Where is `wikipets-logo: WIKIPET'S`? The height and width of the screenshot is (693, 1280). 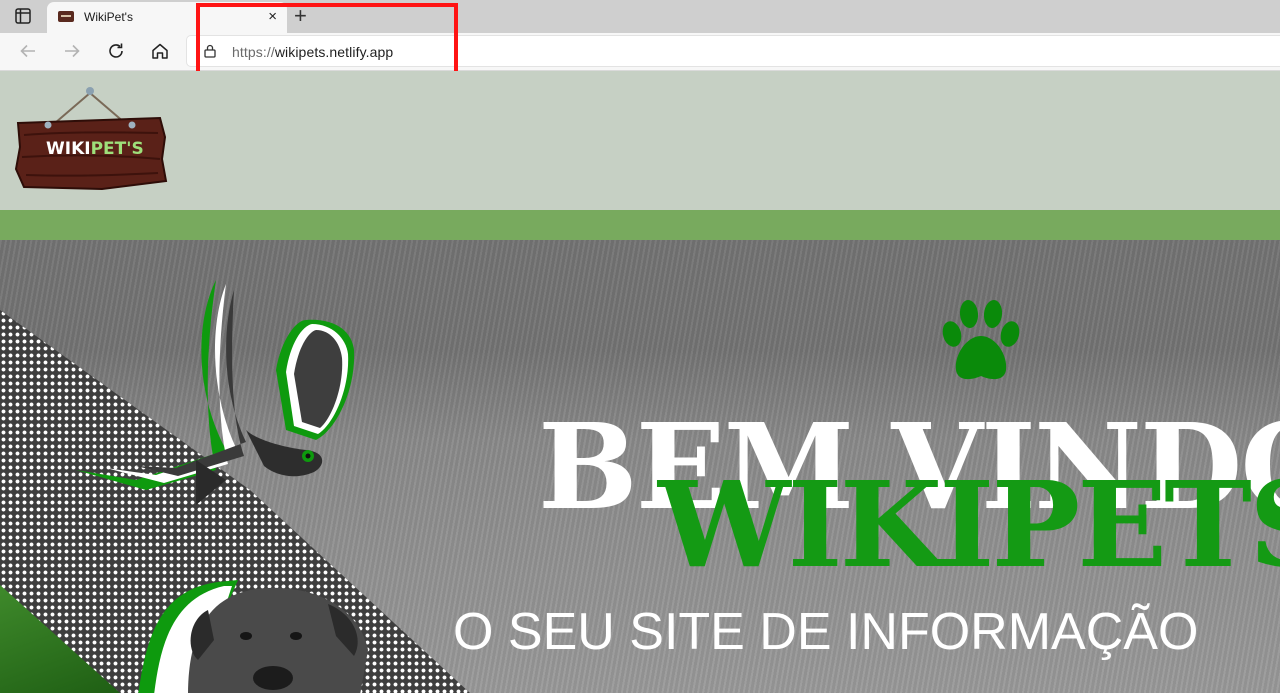 wikipets-logo: WIKIPET'S is located at coordinates (90, 138).